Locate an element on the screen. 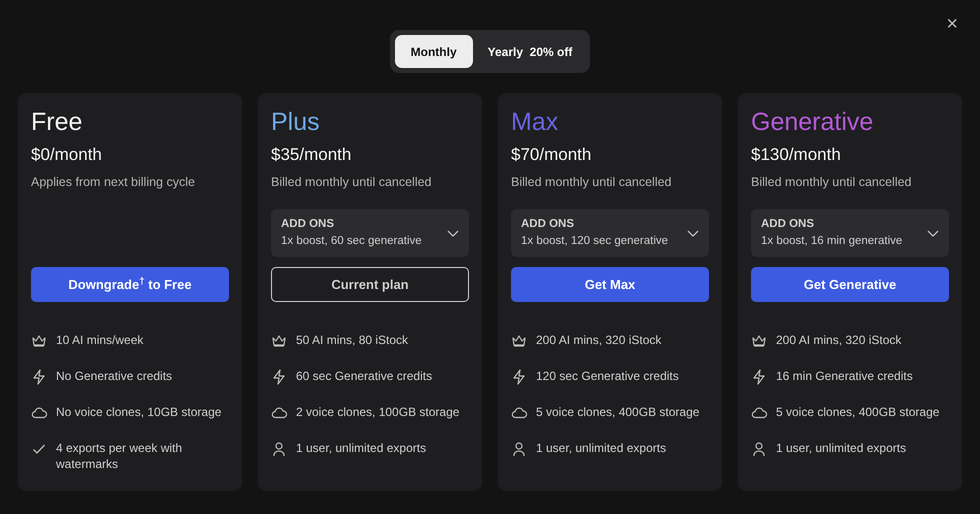  plan-price: $0/month is located at coordinates (67, 155).